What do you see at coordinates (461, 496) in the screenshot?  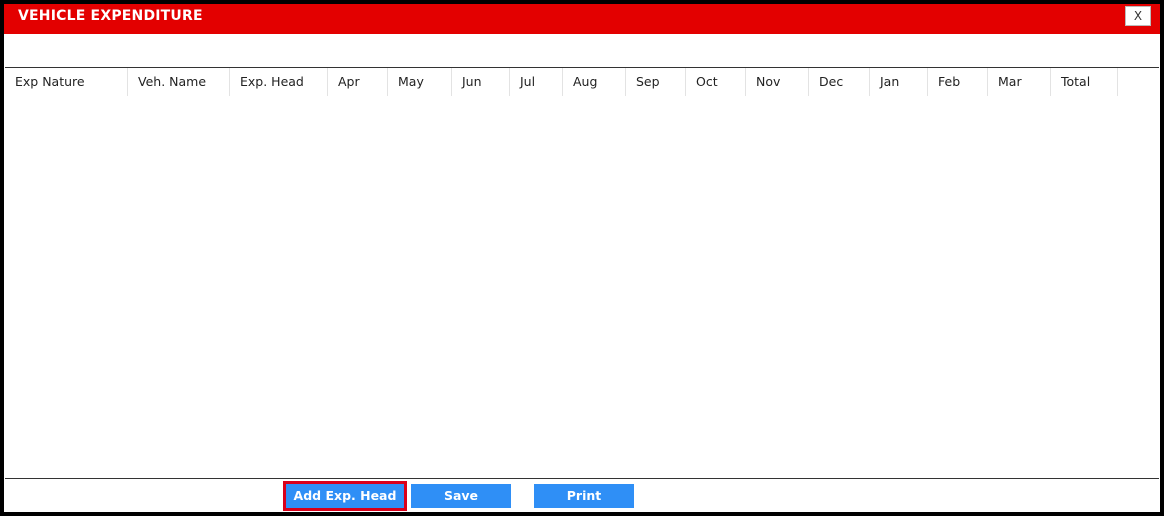 I see `save-button: Save` at bounding box center [461, 496].